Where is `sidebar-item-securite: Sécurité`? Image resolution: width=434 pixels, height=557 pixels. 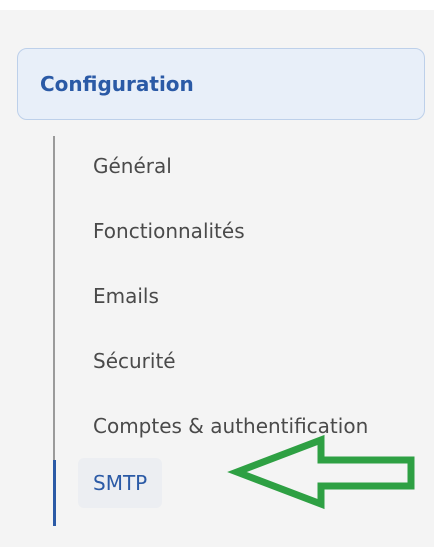 sidebar-item-securite: Sécurité is located at coordinates (134, 361).